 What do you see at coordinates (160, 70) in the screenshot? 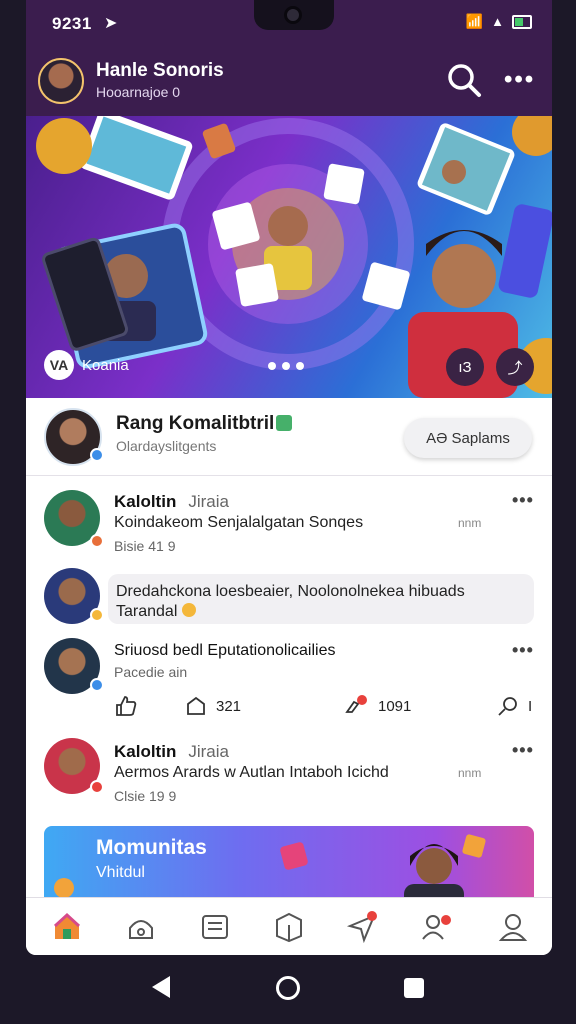
I see `app-title: Hanle Sonoris` at bounding box center [160, 70].